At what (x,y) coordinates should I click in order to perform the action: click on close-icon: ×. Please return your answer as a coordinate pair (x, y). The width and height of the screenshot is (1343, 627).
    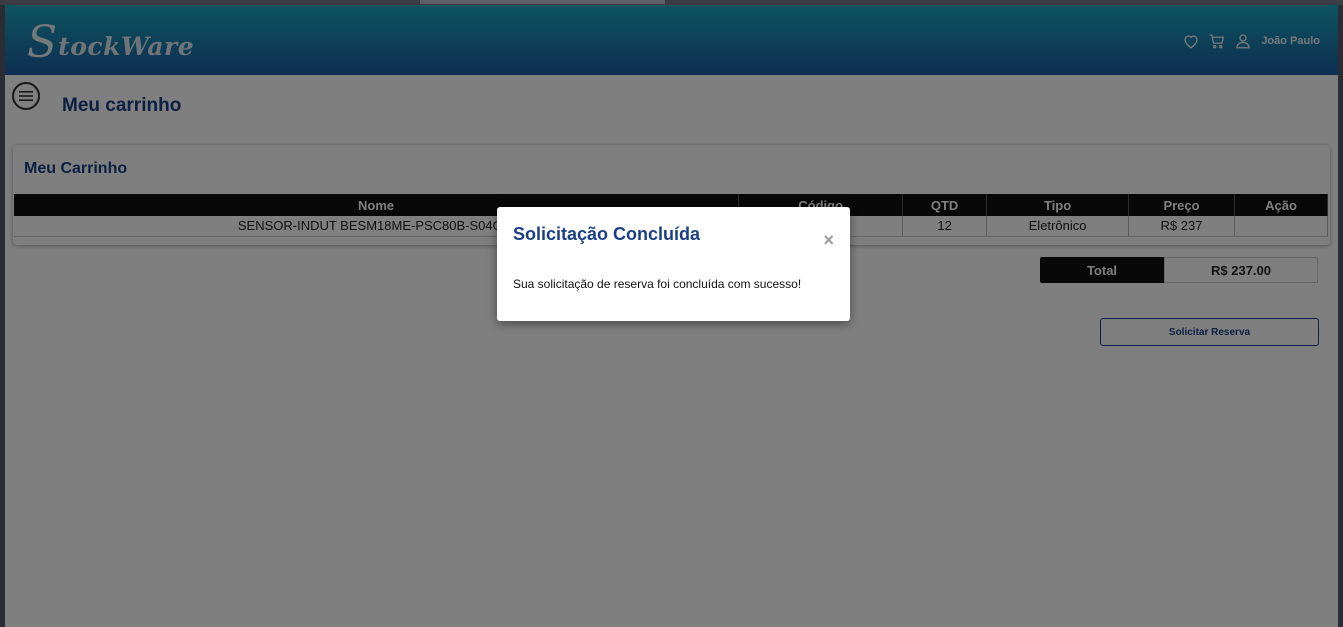
    Looking at the image, I should click on (828, 240).